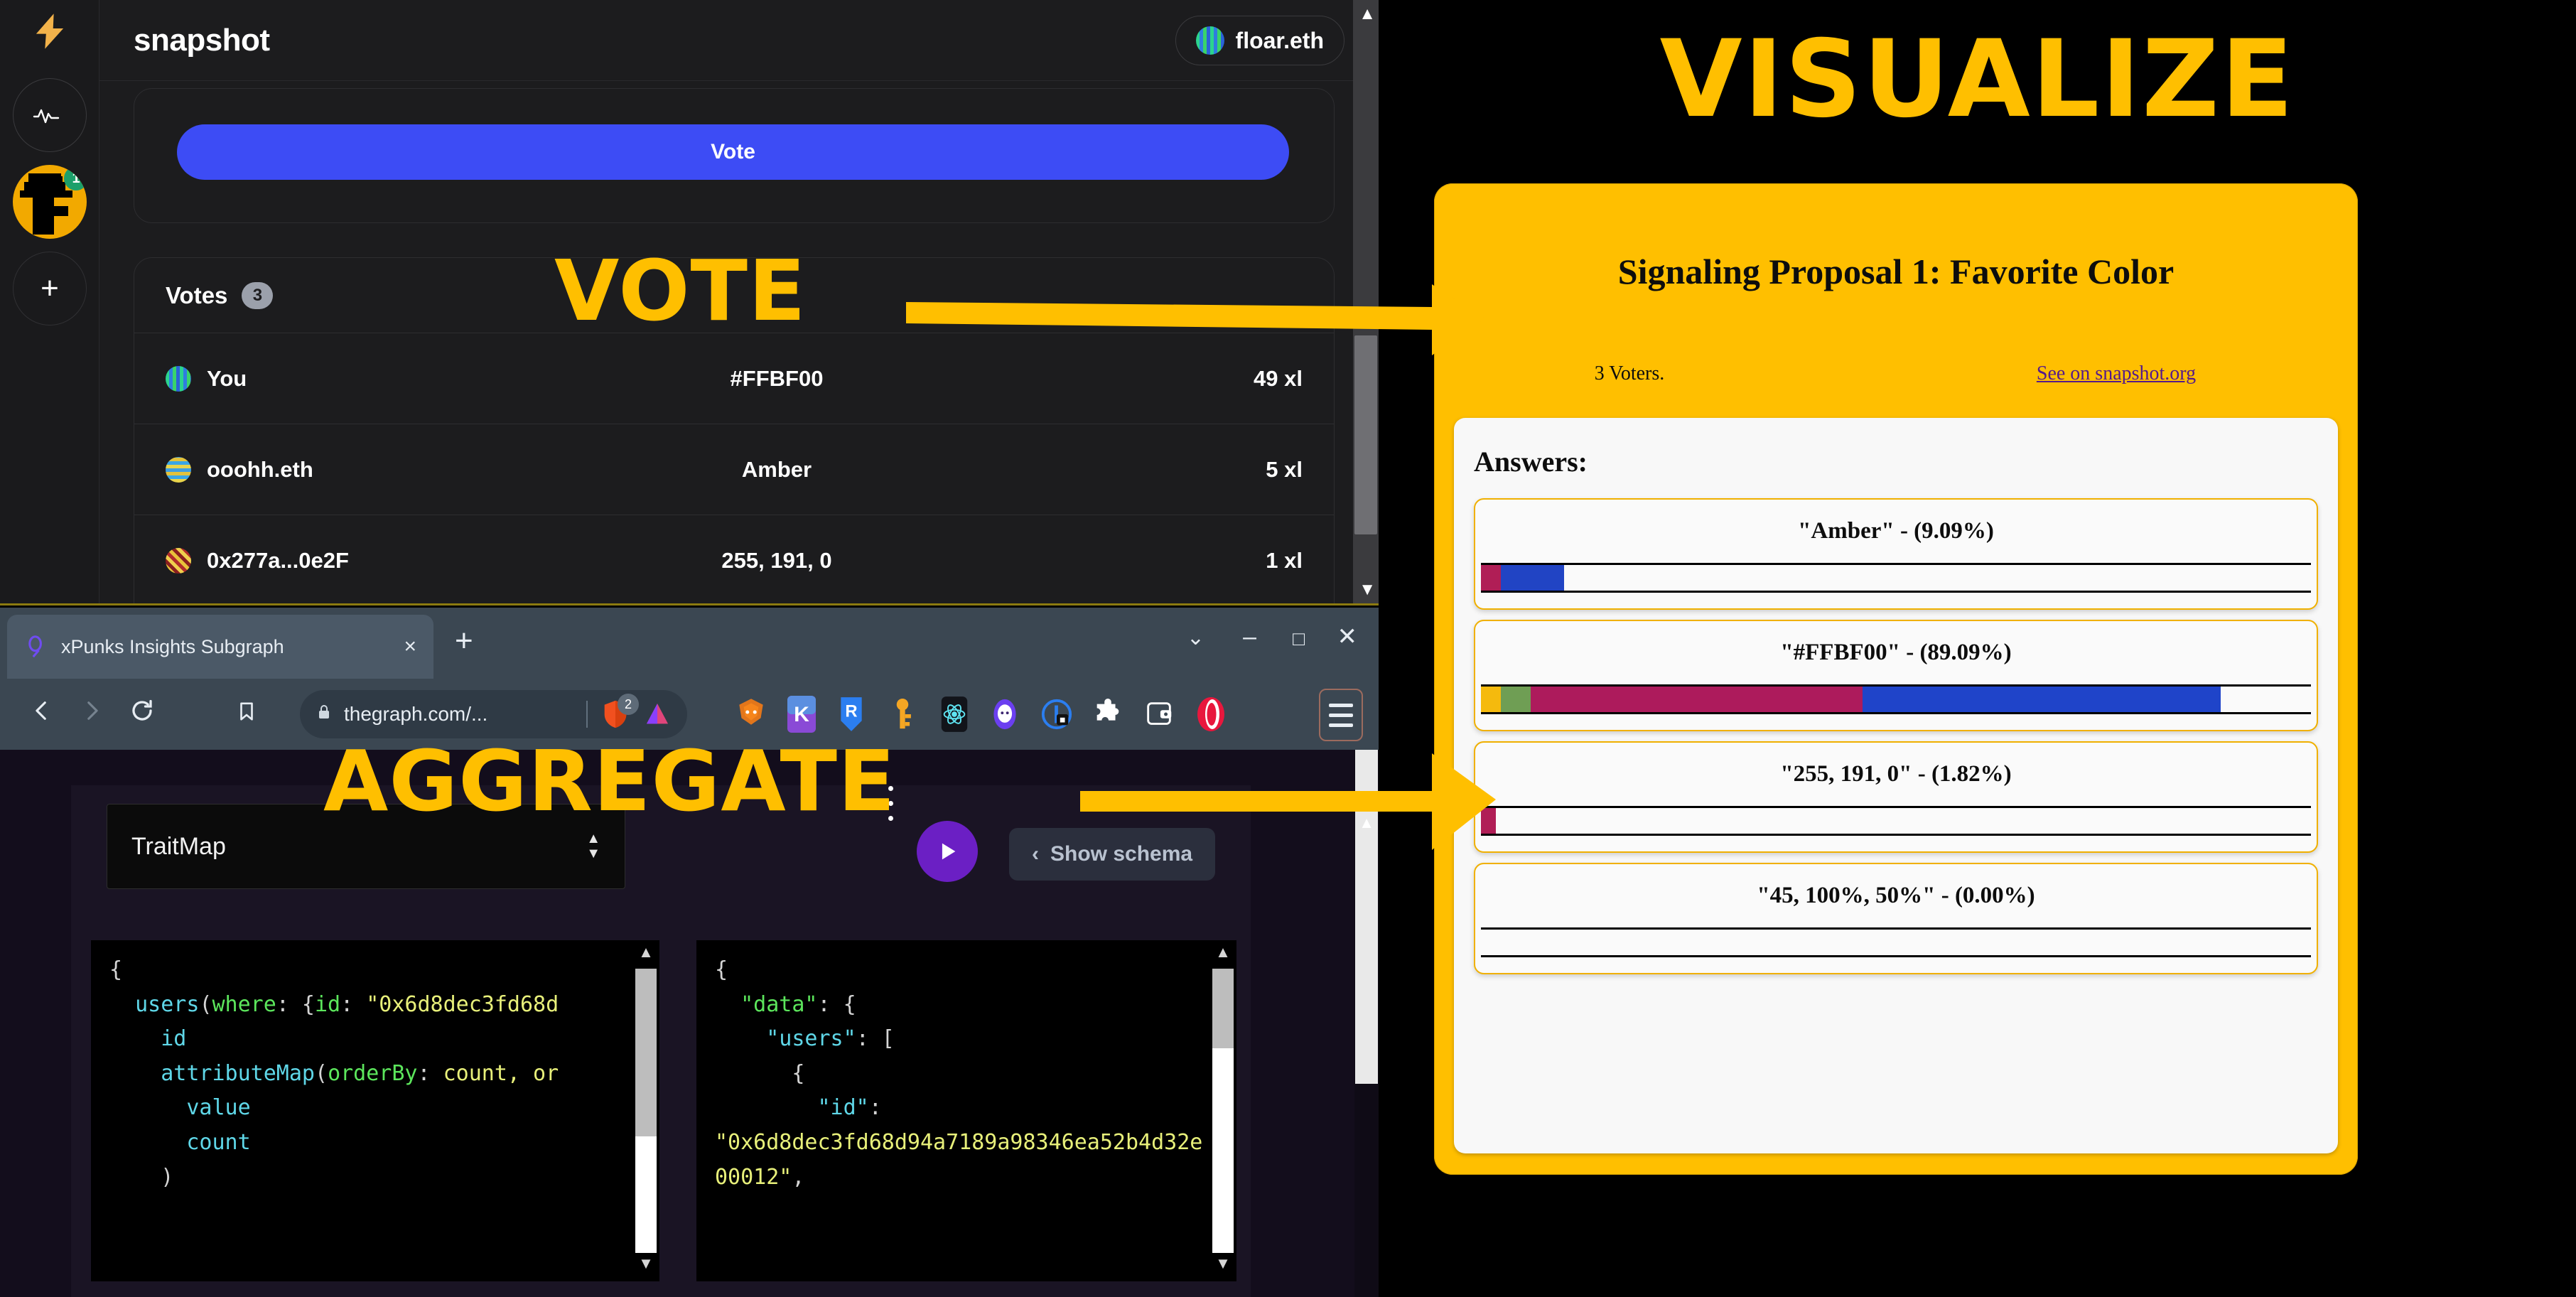 The image size is (2576, 1297). Describe the element at coordinates (739, 40) in the screenshot. I see `snapshot-header: snapshot floar.eth` at that location.